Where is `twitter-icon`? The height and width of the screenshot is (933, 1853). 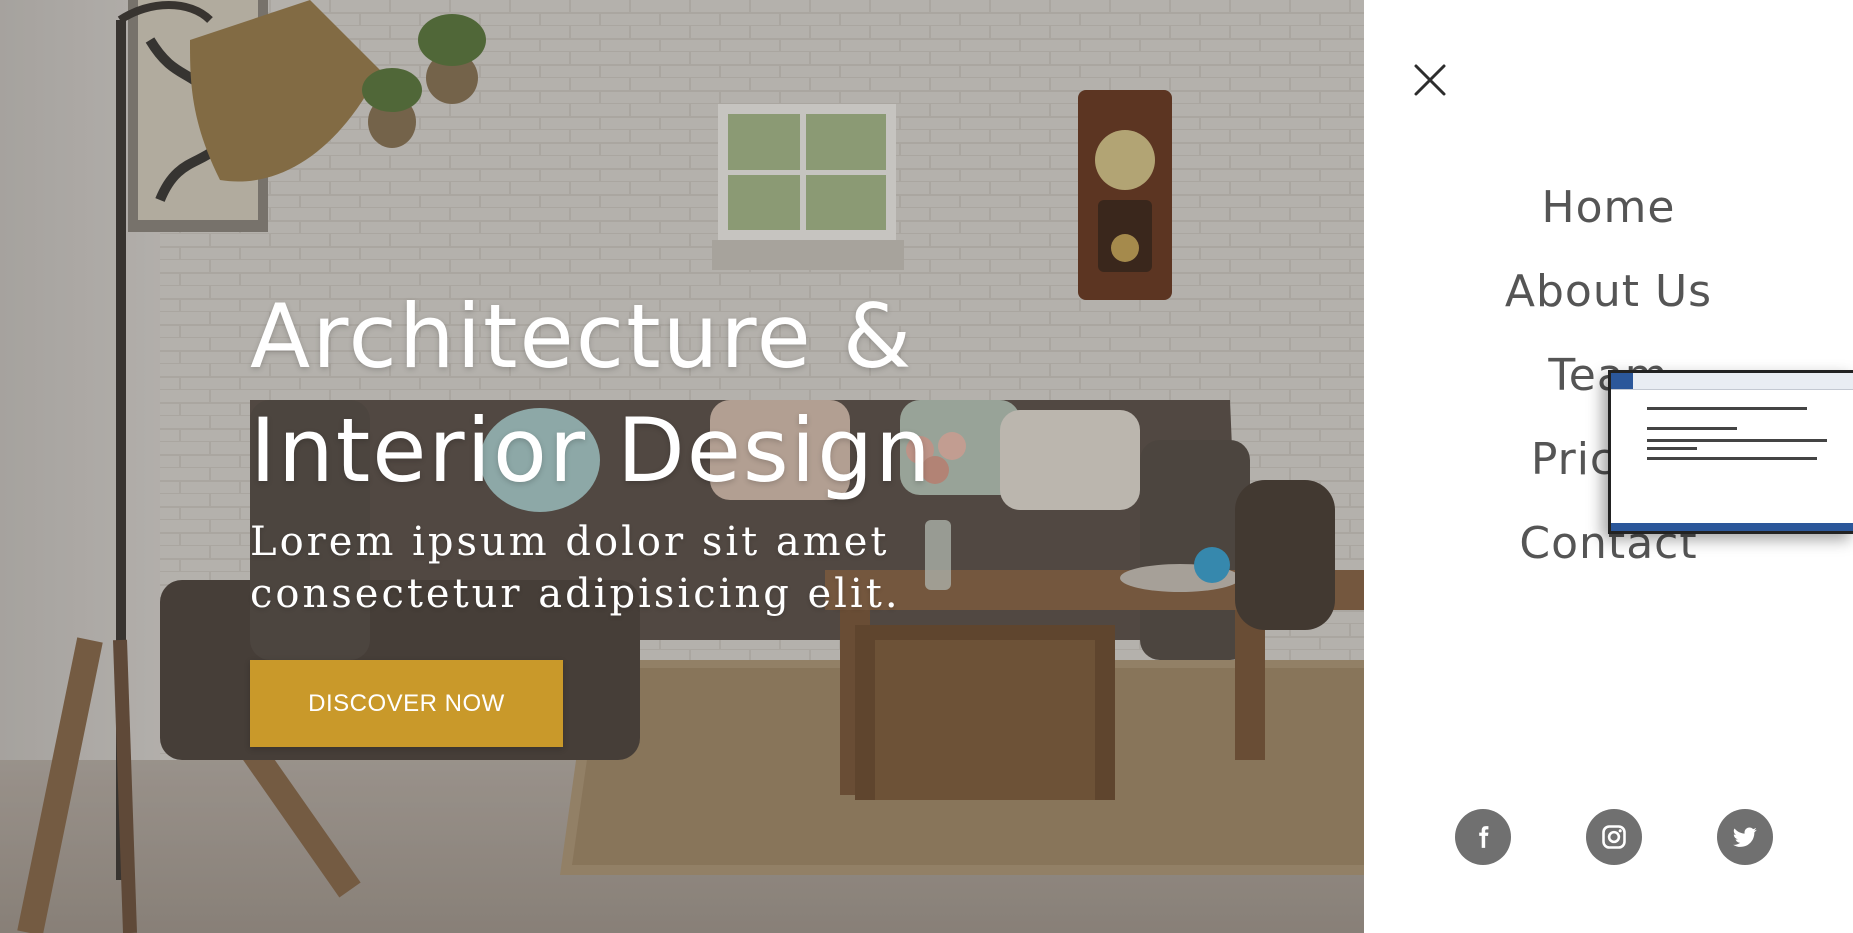
twitter-icon is located at coordinates (1744, 837).